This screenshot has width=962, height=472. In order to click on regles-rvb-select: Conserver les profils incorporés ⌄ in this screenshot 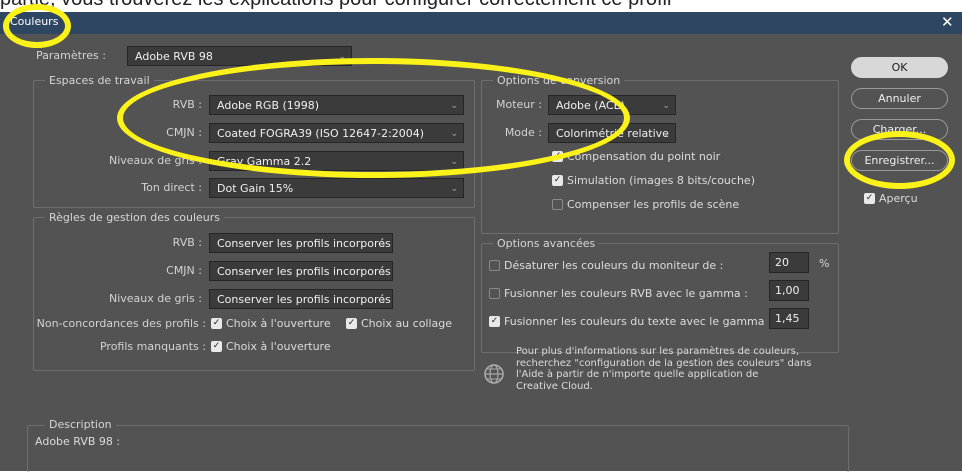, I will do `click(301, 243)`.